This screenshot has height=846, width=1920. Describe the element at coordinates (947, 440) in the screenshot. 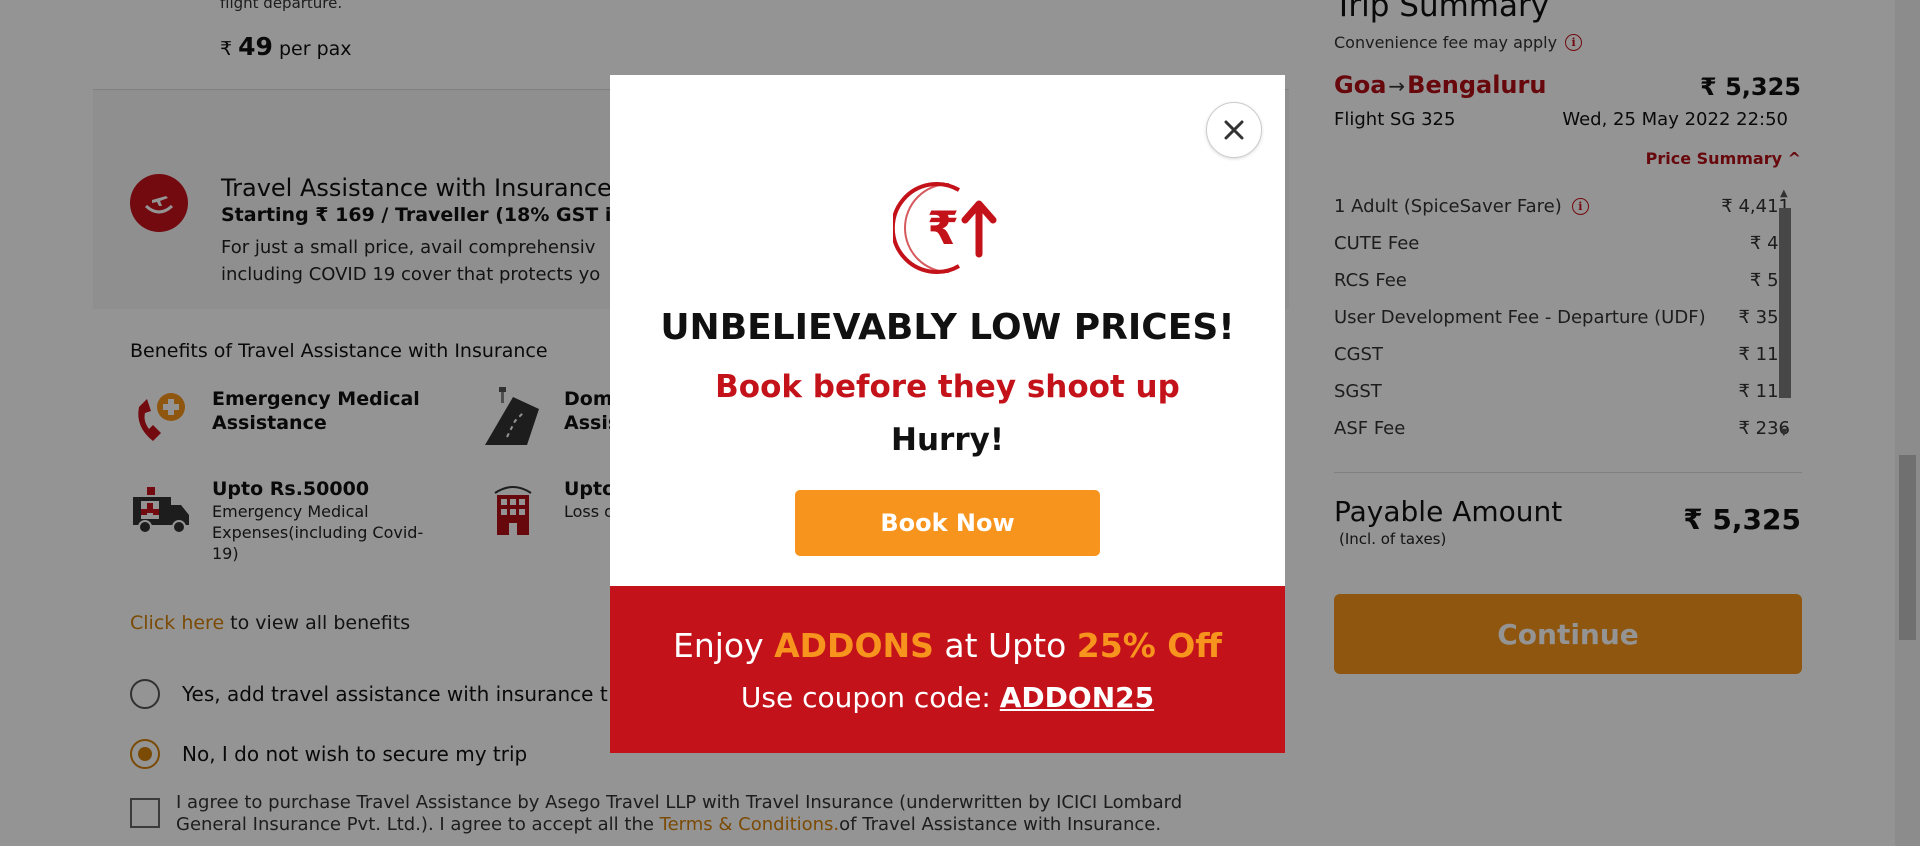

I see `promo-hurry: Hurry!` at that location.